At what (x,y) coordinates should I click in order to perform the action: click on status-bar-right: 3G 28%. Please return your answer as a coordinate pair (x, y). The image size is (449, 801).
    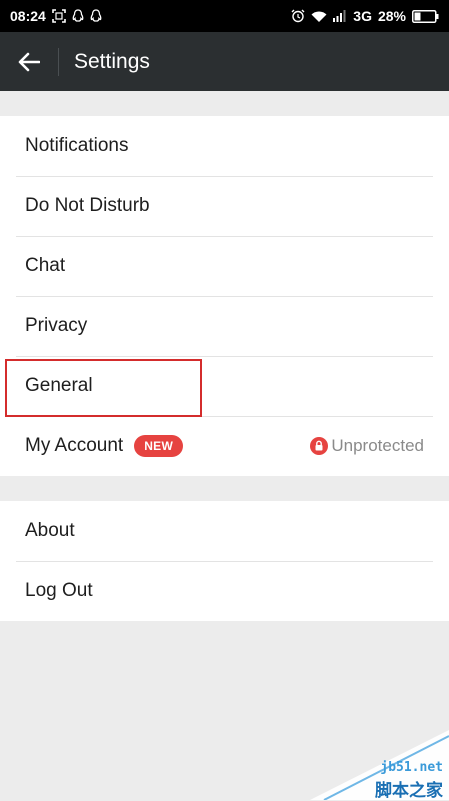
    Looking at the image, I should click on (365, 16).